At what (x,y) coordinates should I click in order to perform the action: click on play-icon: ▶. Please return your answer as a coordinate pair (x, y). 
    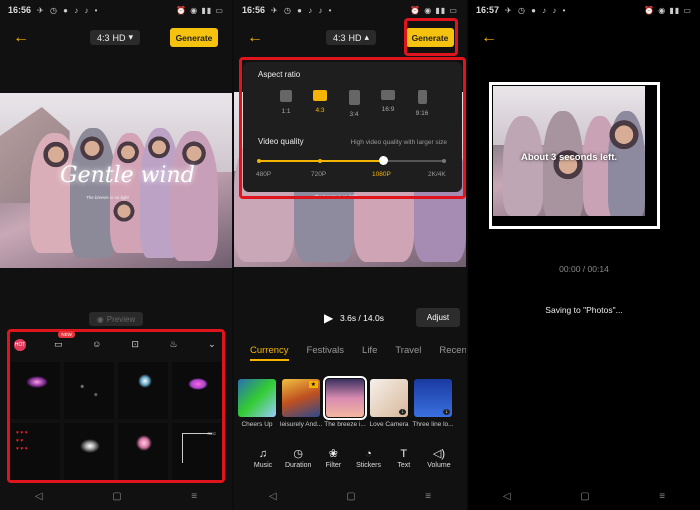
    Looking at the image, I should click on (328, 318).